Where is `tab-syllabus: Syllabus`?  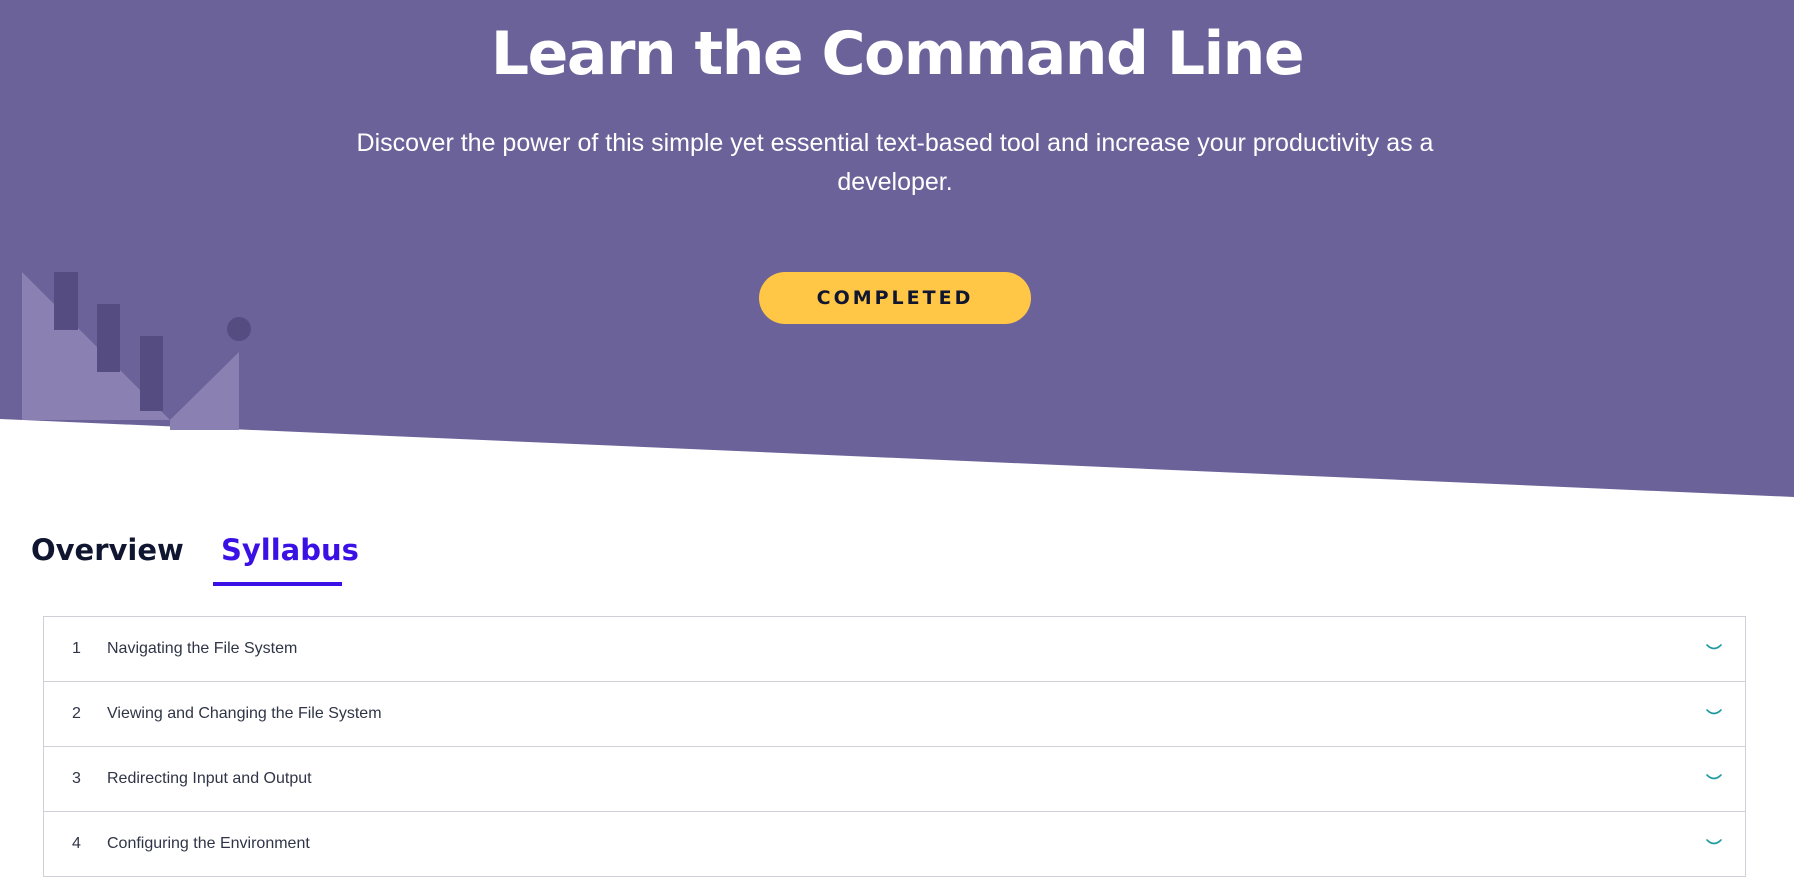
tab-syllabus: Syllabus is located at coordinates (286, 557).